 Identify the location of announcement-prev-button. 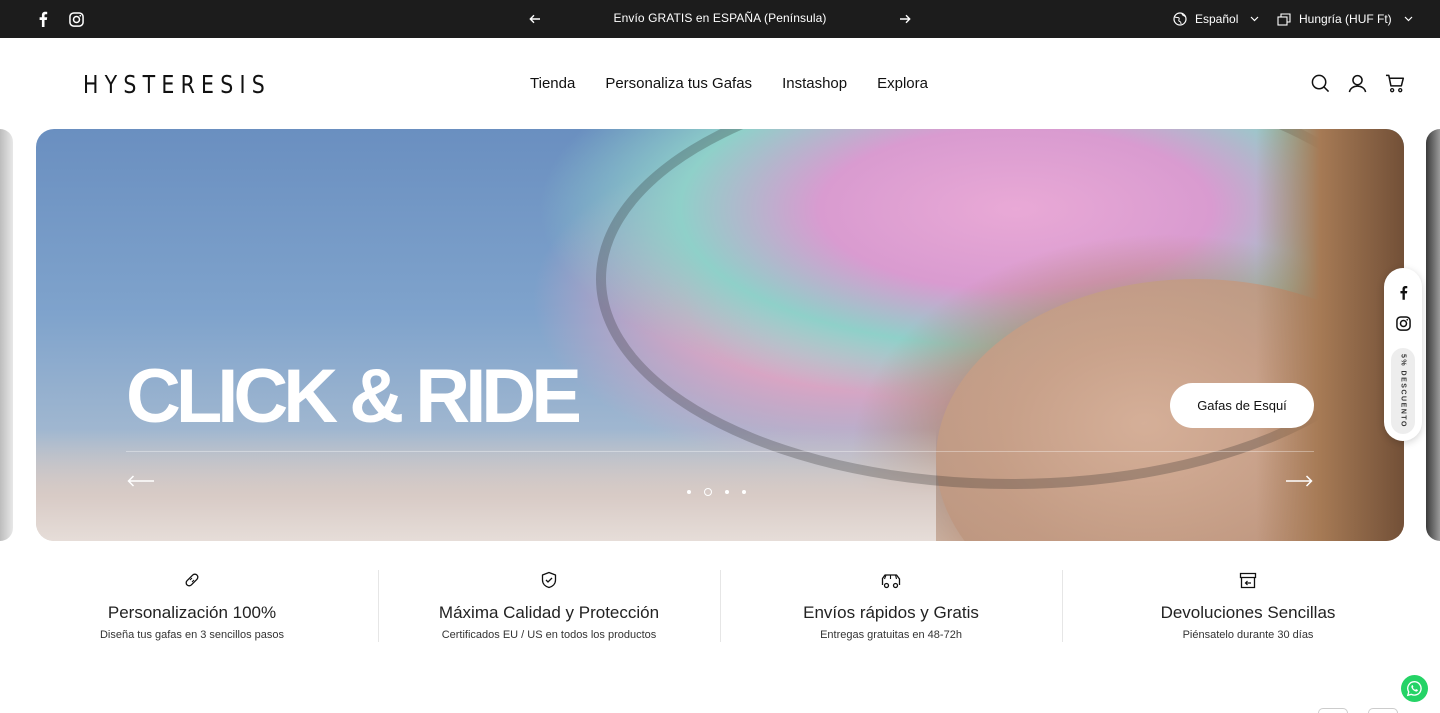
(535, 19).